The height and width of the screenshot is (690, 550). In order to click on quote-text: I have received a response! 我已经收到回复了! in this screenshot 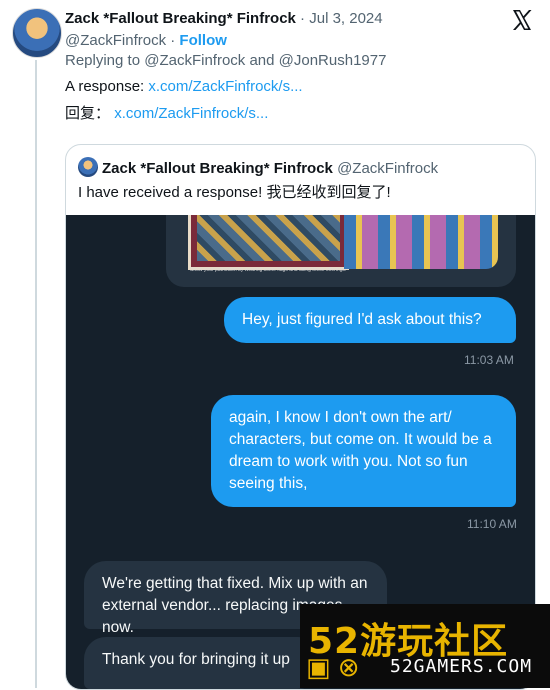, I will do `click(234, 192)`.